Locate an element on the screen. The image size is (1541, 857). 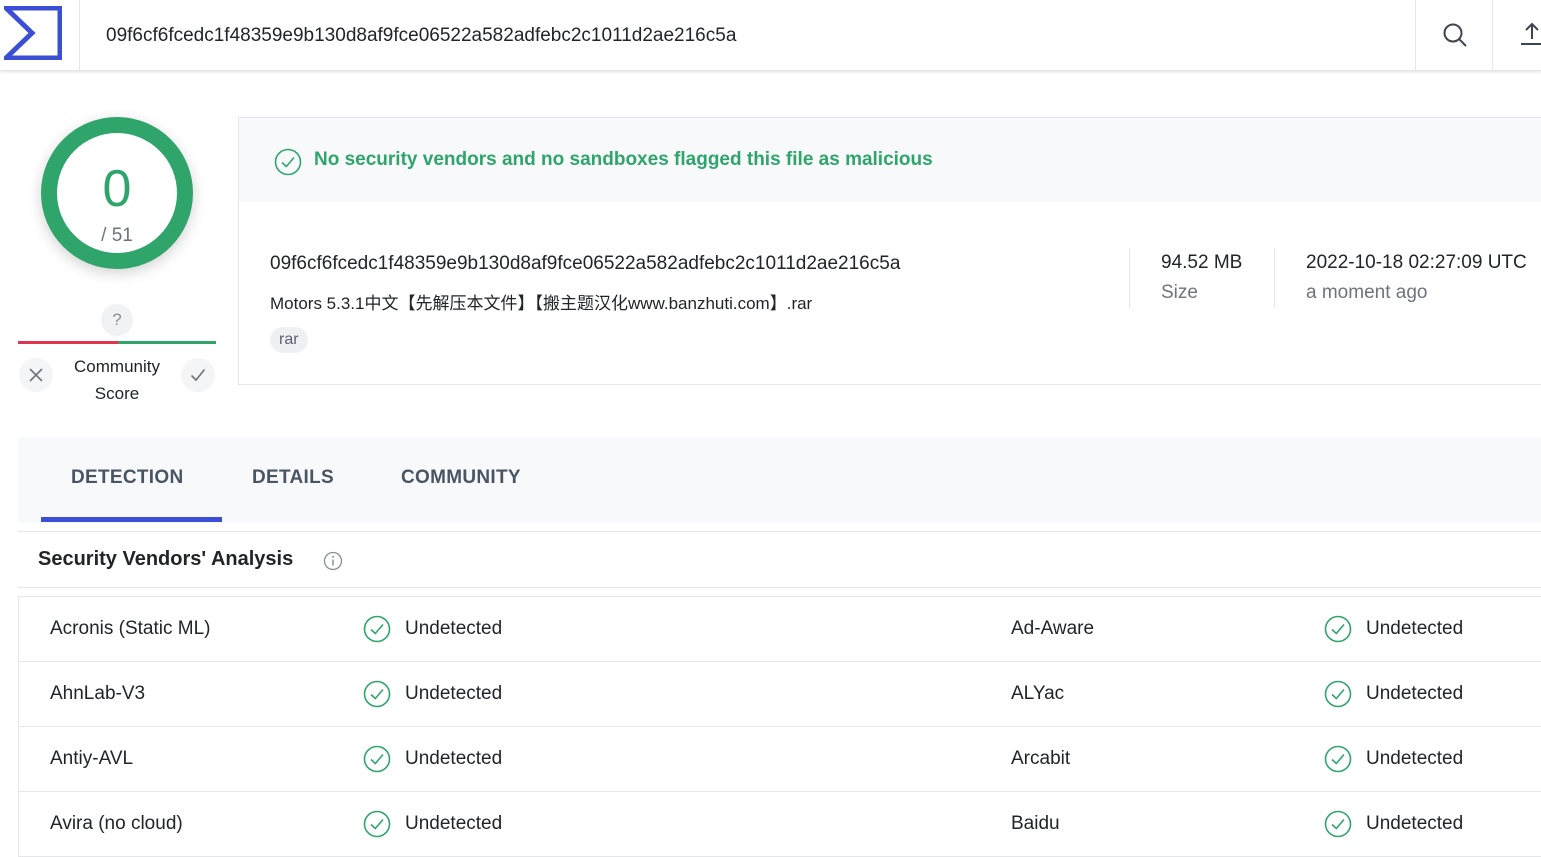
community-score-negative-bar is located at coordinates (68, 342).